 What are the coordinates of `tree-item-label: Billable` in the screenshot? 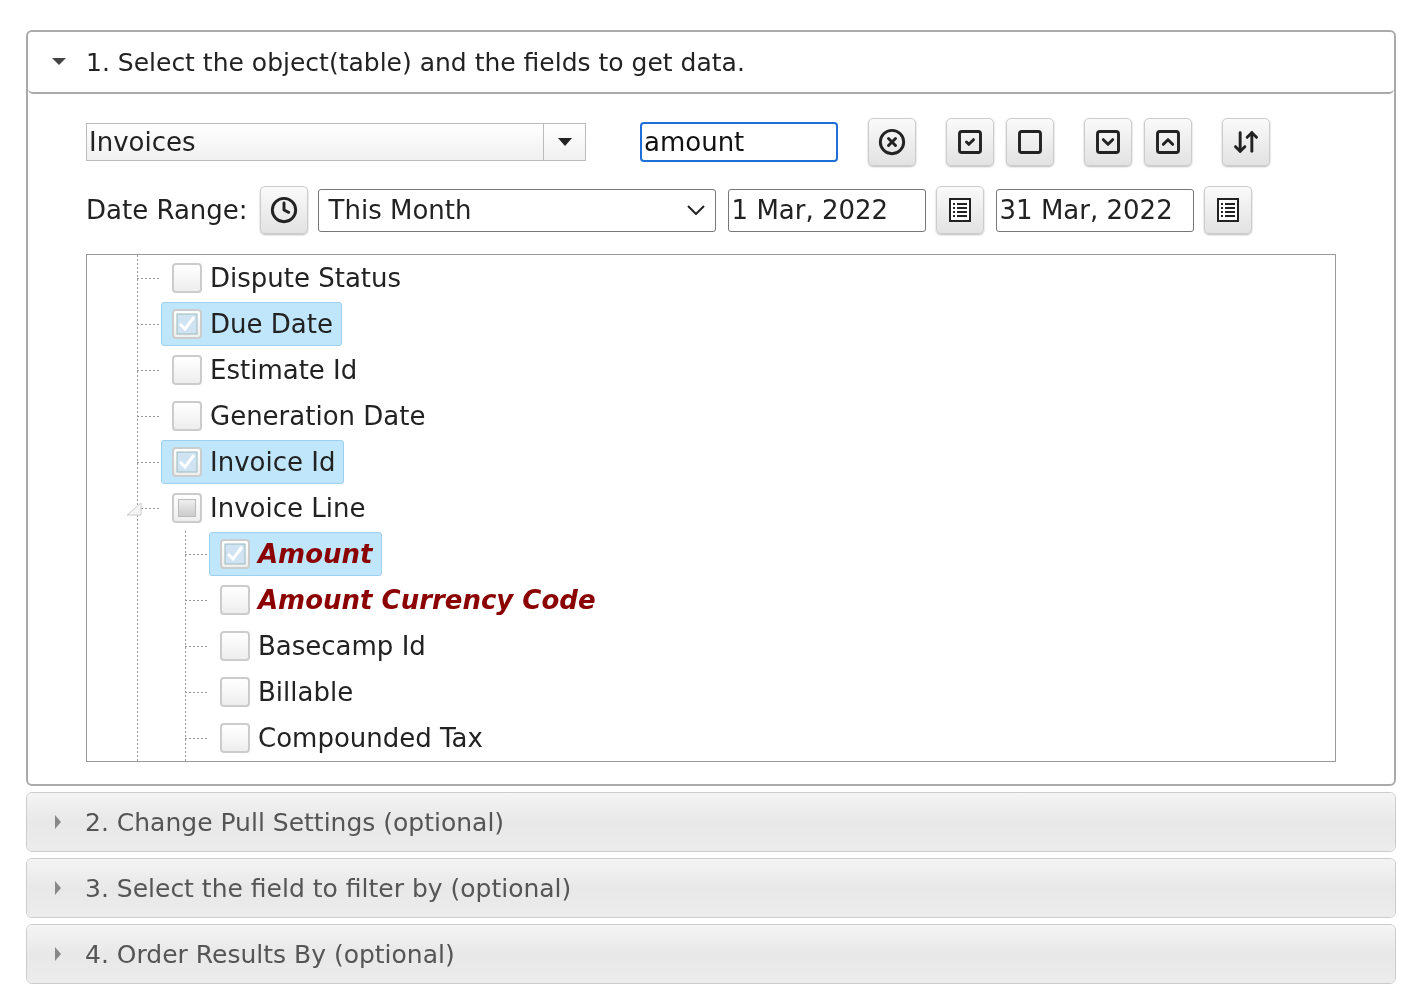 It's located at (306, 692).